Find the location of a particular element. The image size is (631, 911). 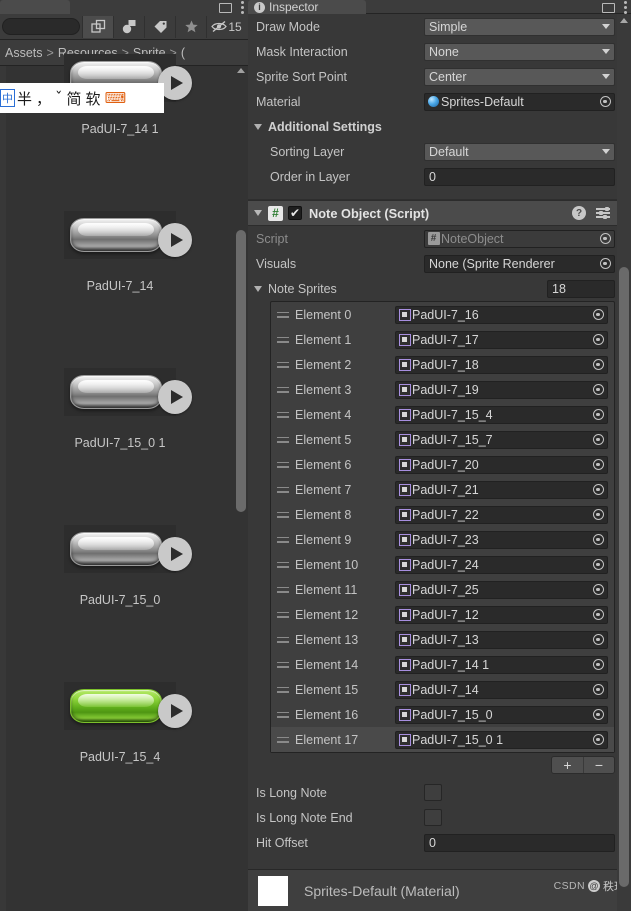

array-element-row: Element 8 PadUI-7_22 is located at coordinates (442, 514).